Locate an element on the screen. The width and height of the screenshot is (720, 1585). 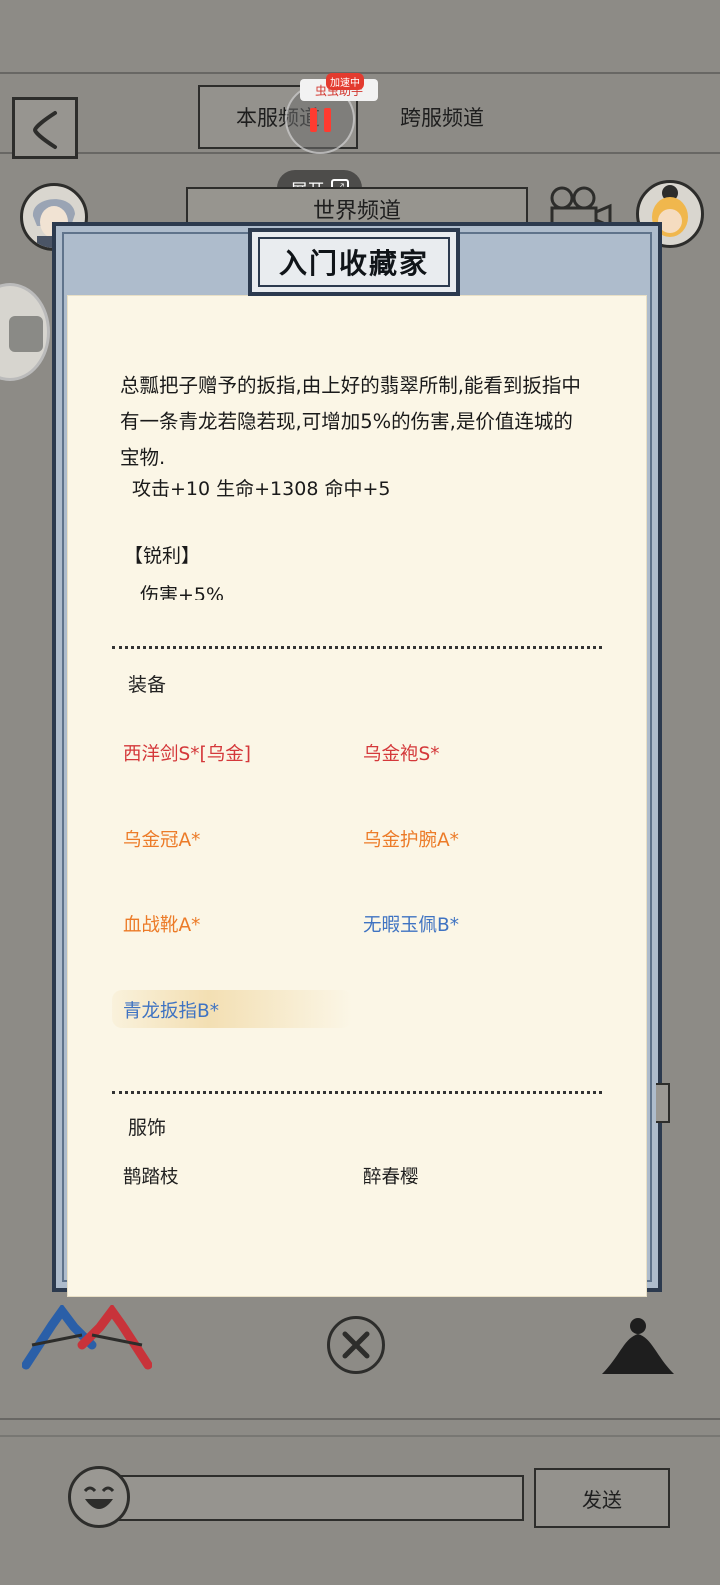
accelerator-status-tag: 加速中 is located at coordinates (345, 81).